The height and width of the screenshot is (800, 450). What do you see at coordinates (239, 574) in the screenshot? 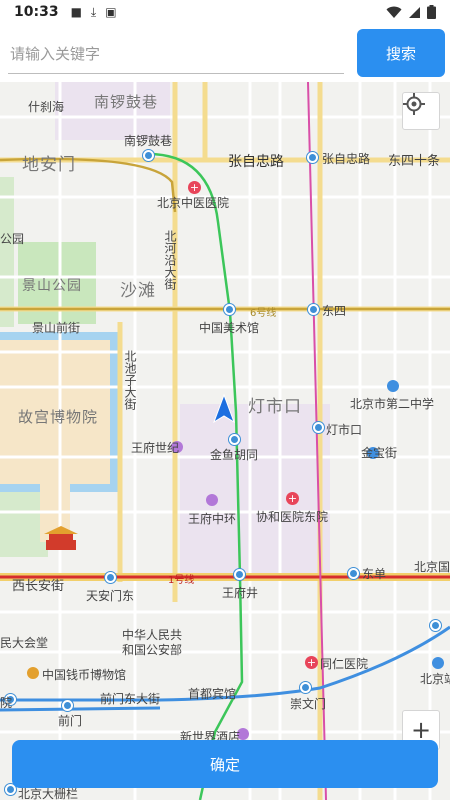
I see `metro-station-wangfujing` at bounding box center [239, 574].